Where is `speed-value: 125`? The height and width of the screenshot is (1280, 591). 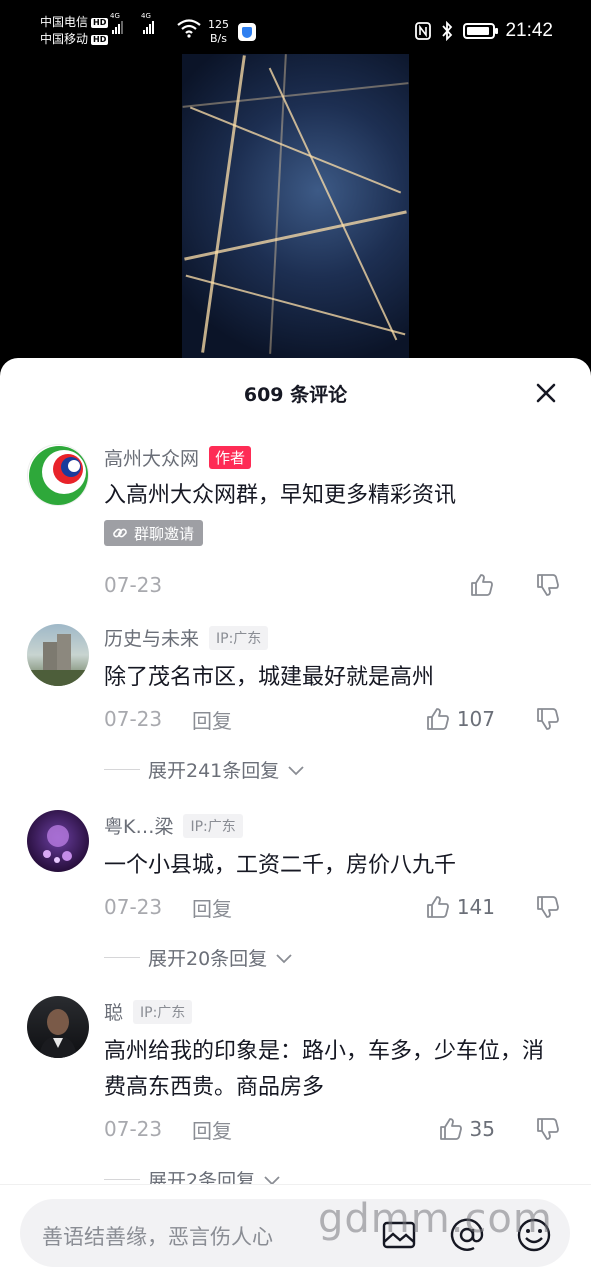
speed-value: 125 is located at coordinates (218, 24).